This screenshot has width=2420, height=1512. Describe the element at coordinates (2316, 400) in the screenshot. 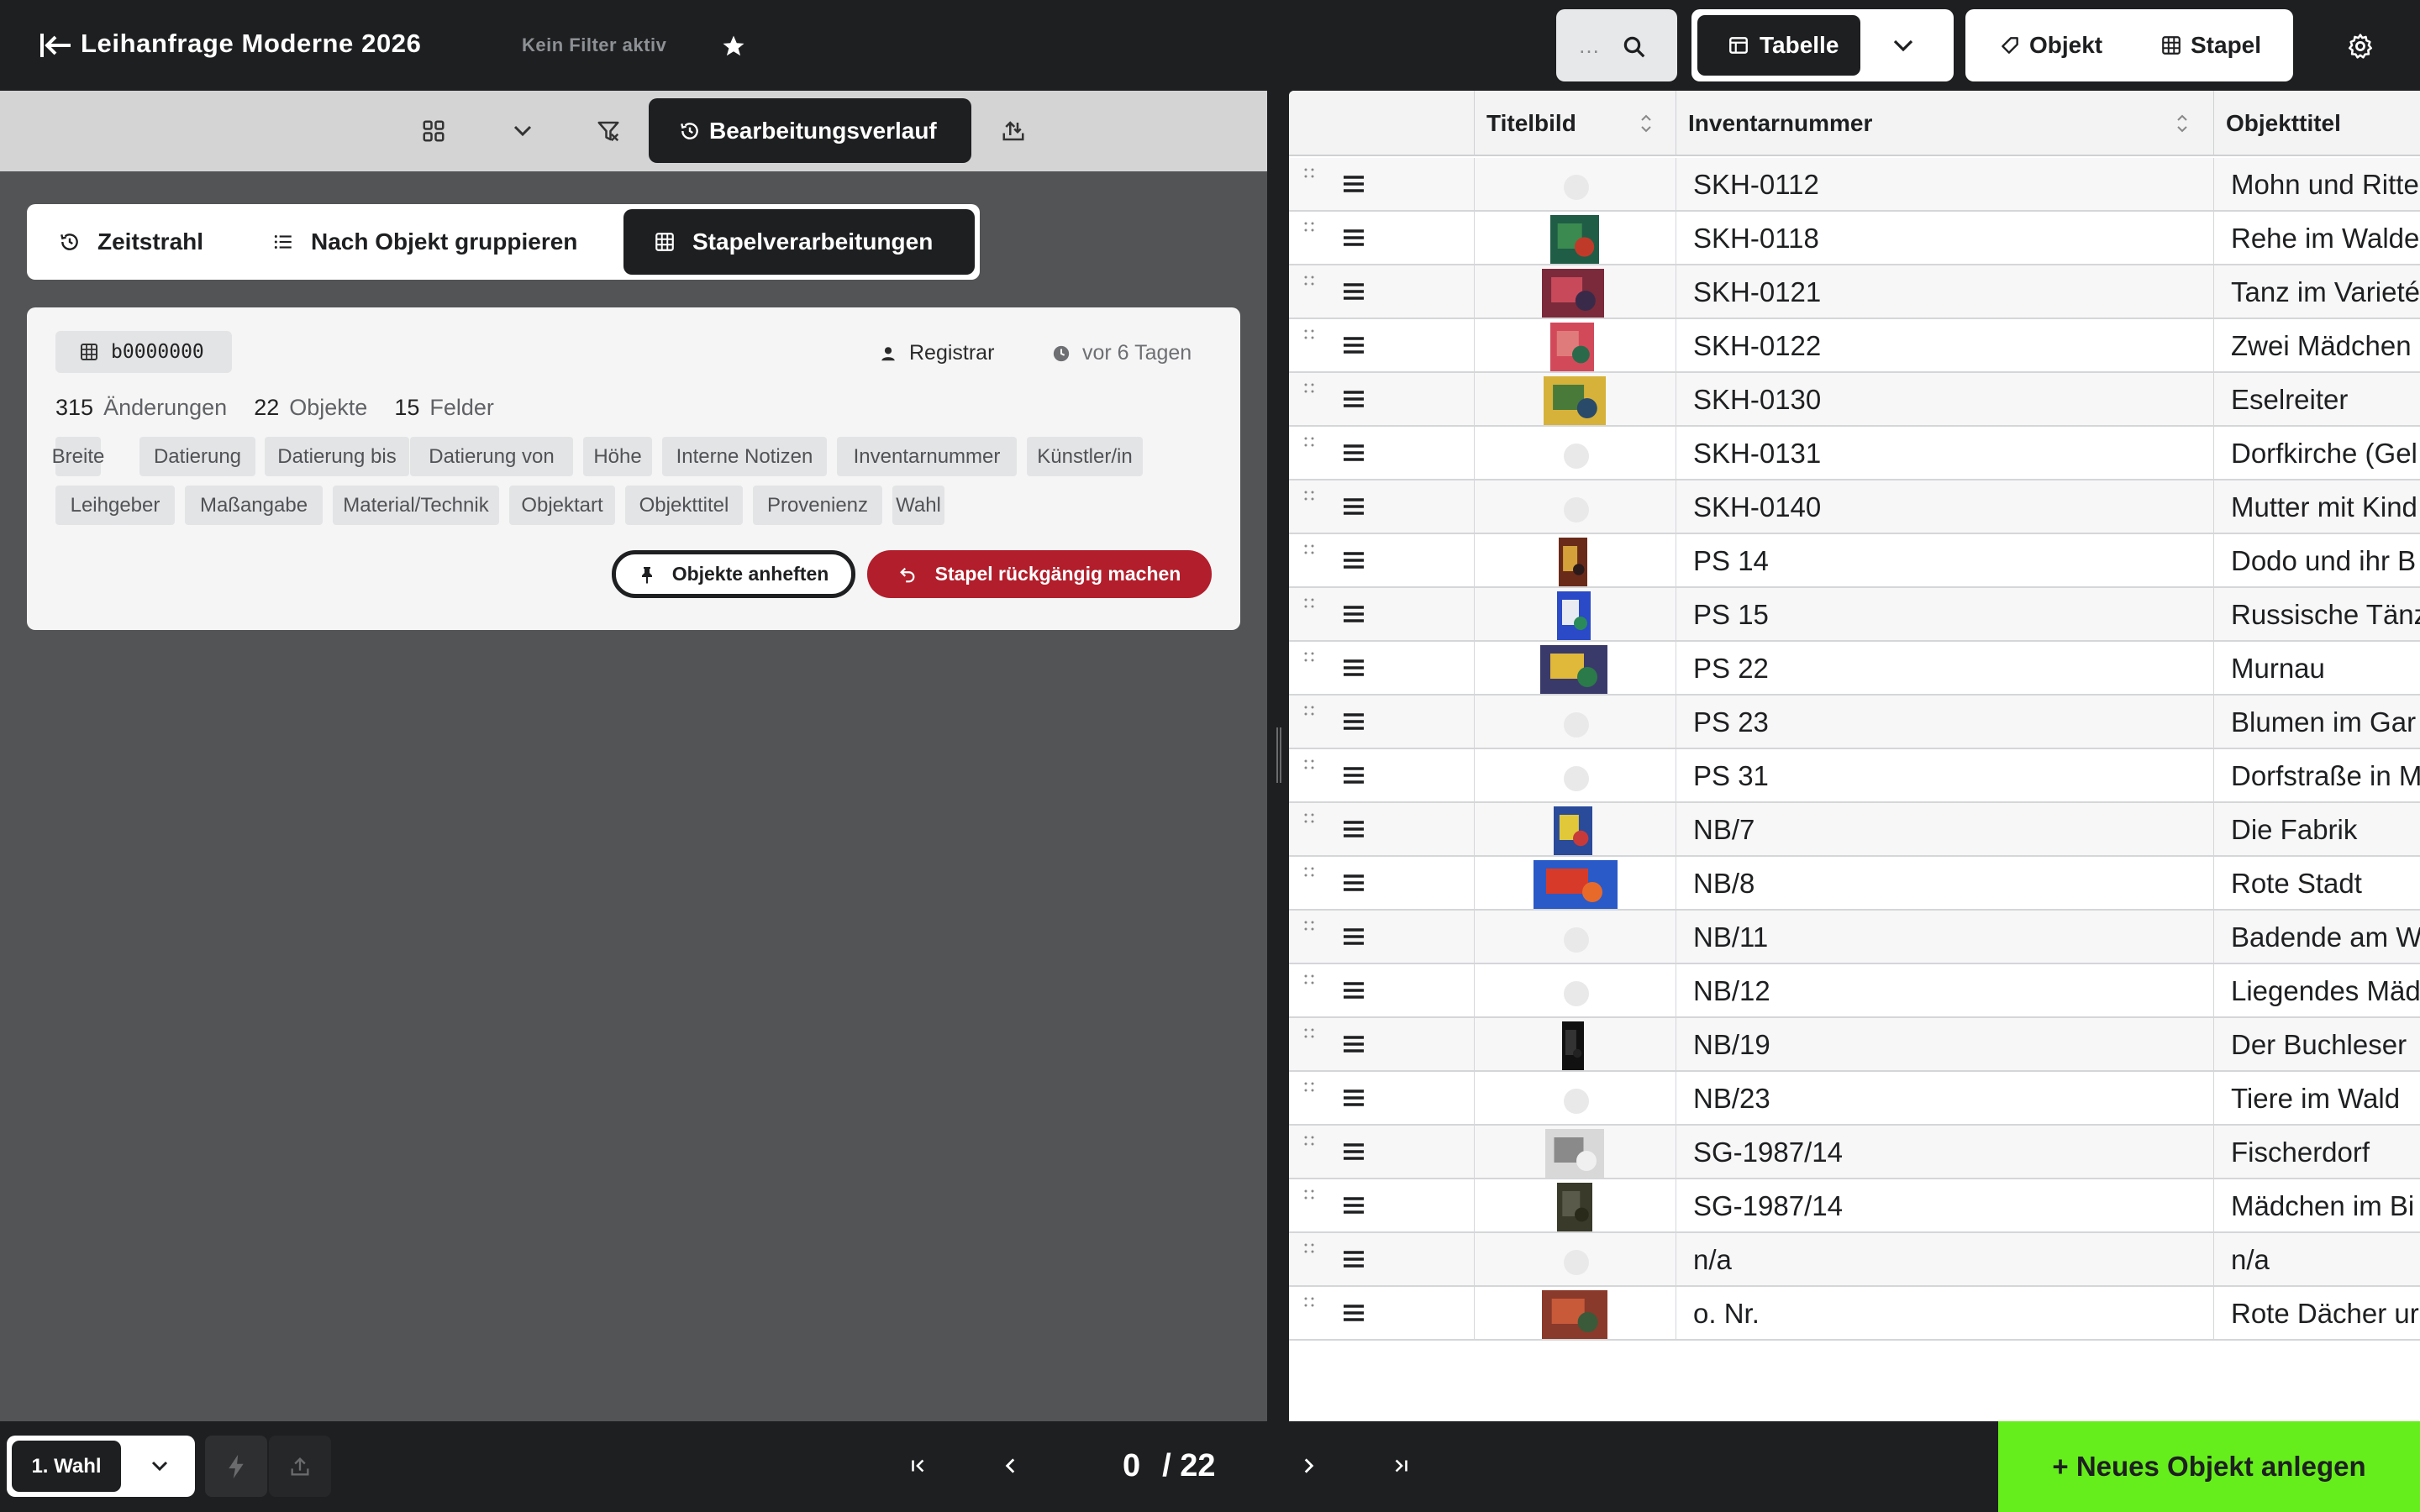

I see `object-title-cell: Eselreiter` at that location.